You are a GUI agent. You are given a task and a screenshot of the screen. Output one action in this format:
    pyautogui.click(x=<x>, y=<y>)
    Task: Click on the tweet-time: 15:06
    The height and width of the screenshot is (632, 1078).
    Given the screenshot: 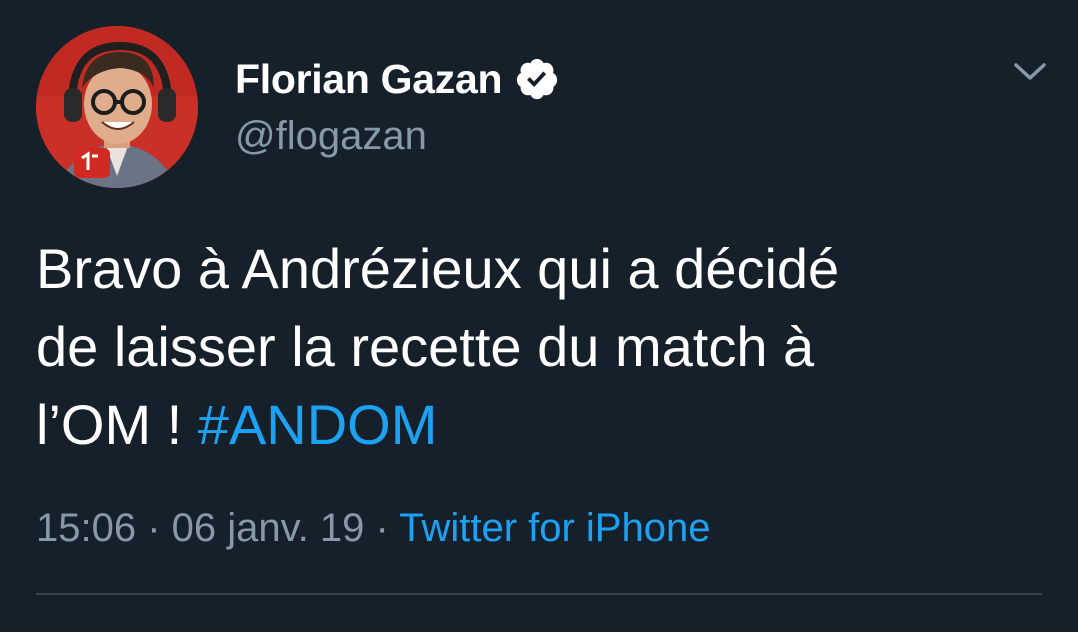 What is the action you would take?
    pyautogui.click(x=86, y=528)
    